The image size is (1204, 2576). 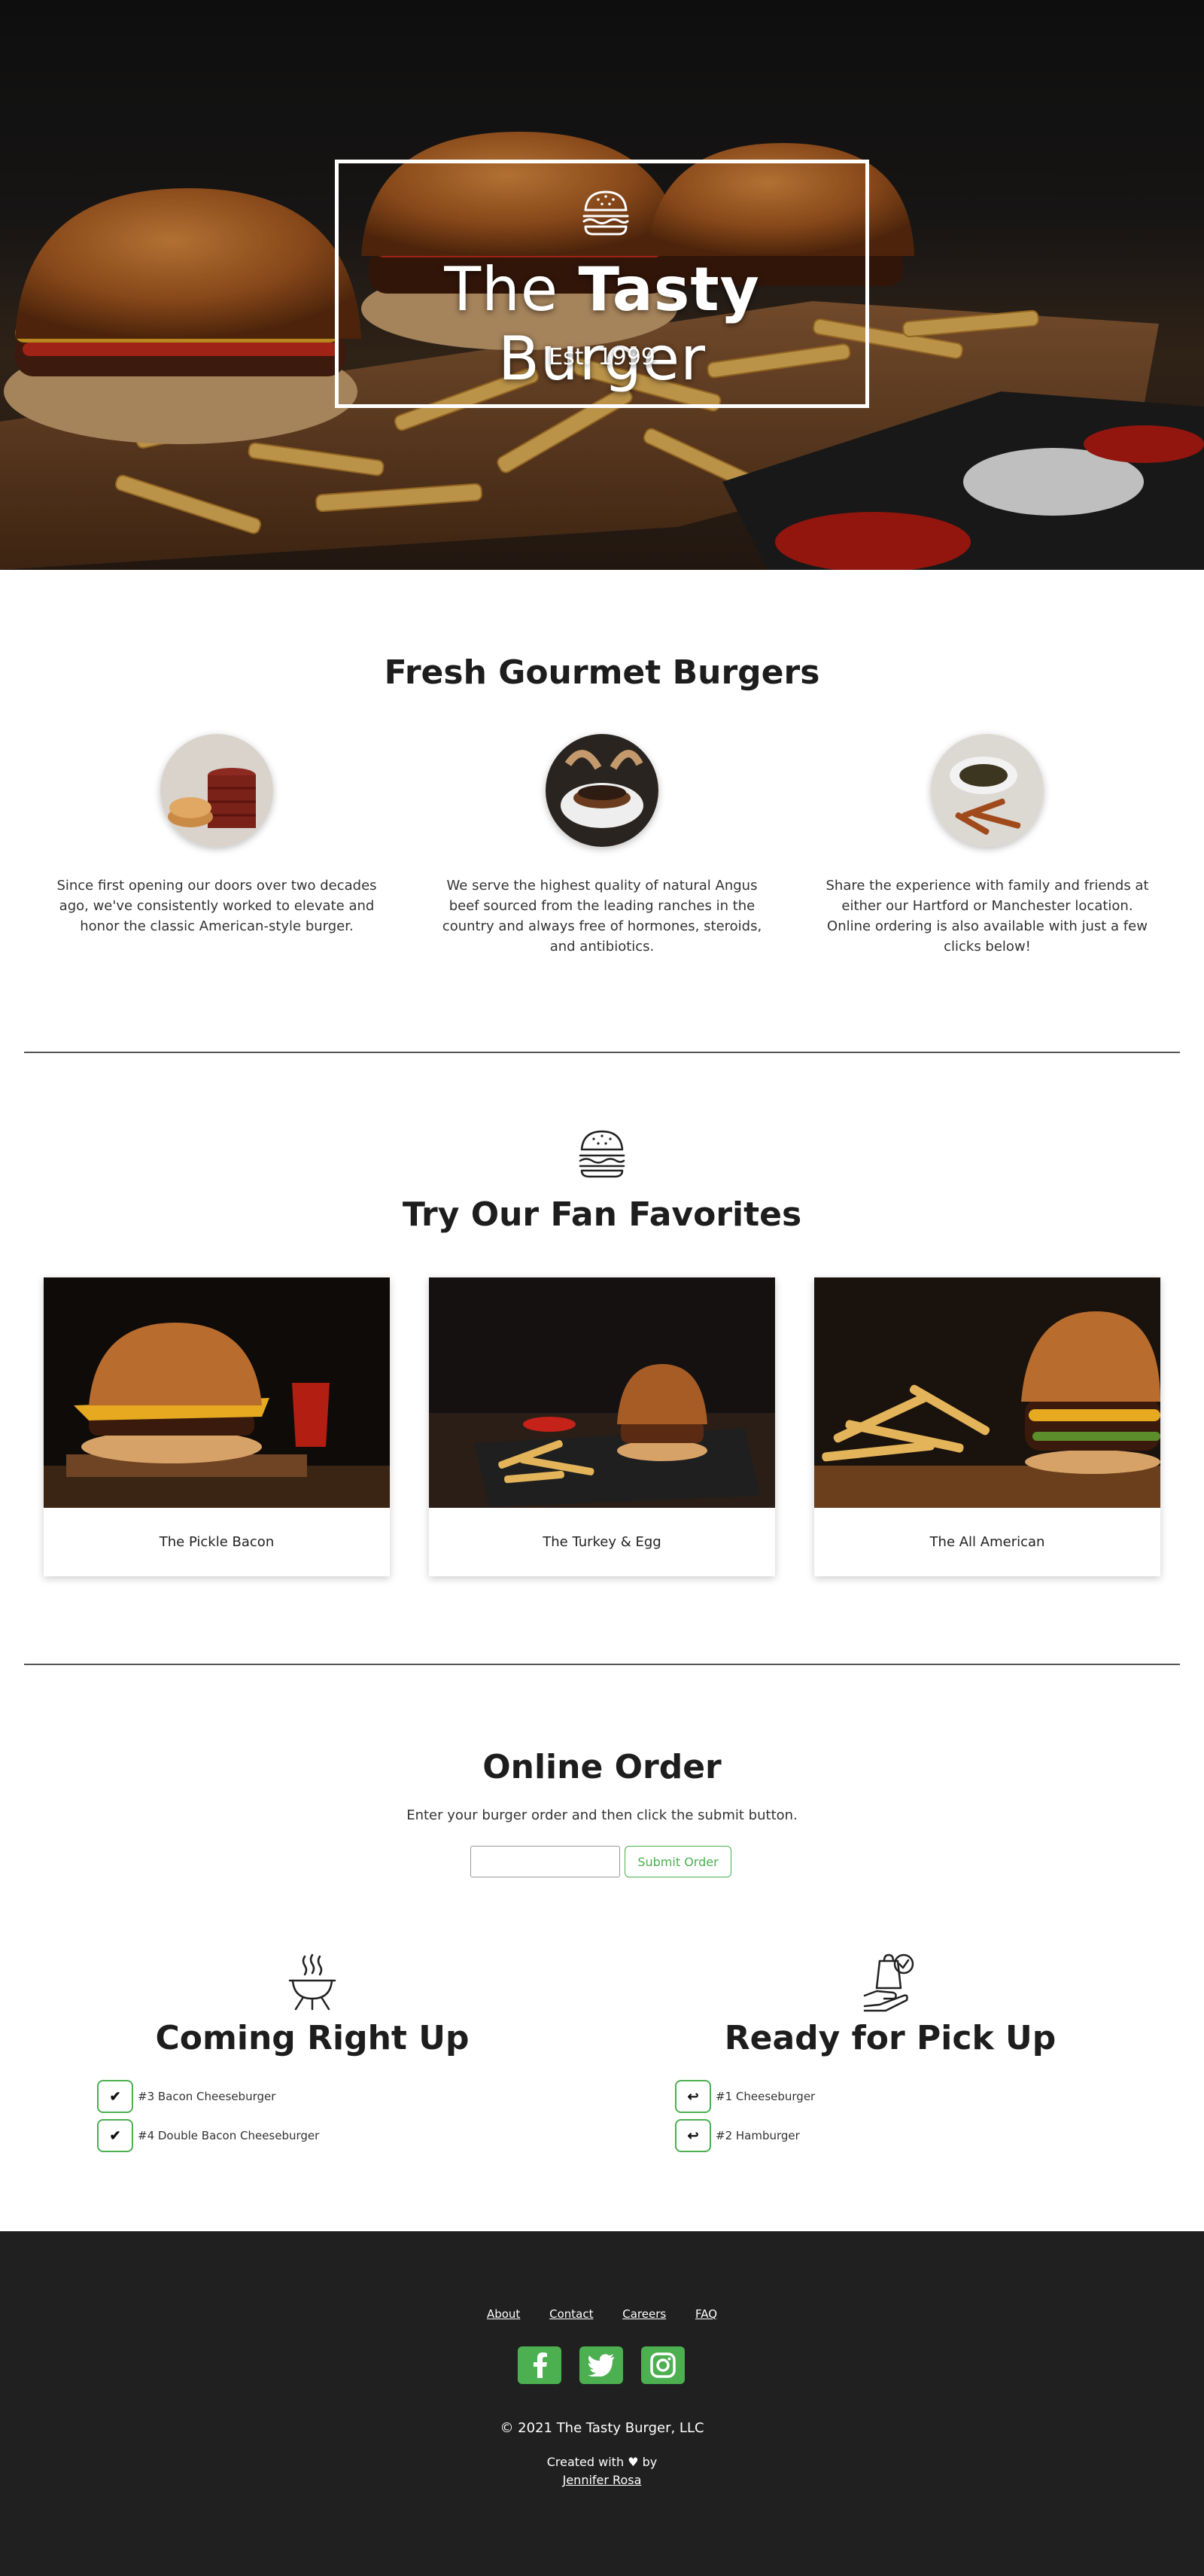 What do you see at coordinates (602, 2314) in the screenshot?
I see `footer-nav: About Contact Careers FAQ` at bounding box center [602, 2314].